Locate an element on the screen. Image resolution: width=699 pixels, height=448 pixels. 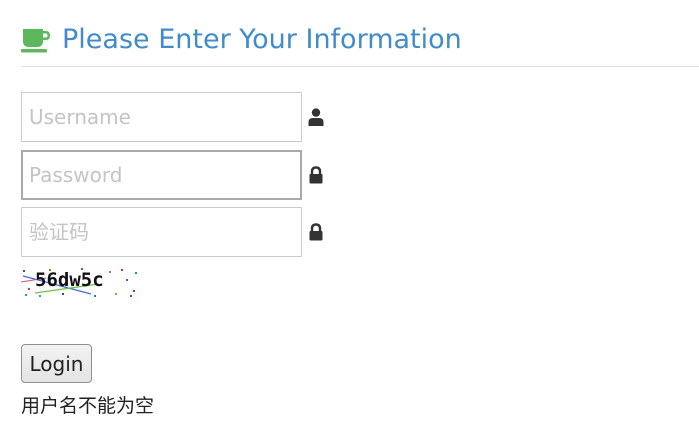
user-icon is located at coordinates (316, 117).